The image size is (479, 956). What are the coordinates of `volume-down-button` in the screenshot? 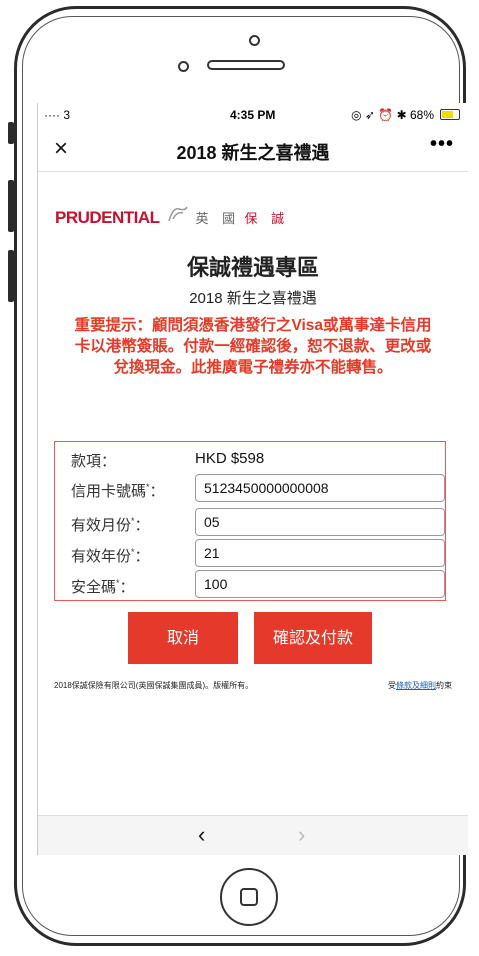 It's located at (11, 276).